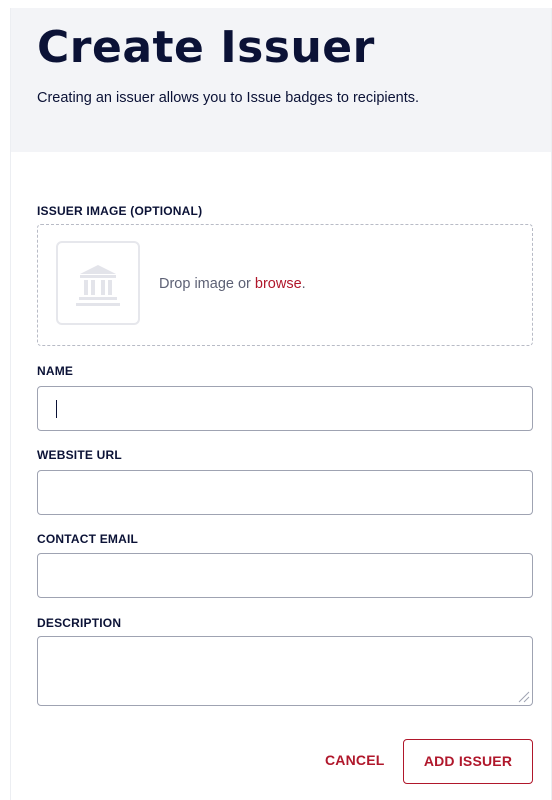  Describe the element at coordinates (278, 284) in the screenshot. I see `browse-link: browse` at that location.